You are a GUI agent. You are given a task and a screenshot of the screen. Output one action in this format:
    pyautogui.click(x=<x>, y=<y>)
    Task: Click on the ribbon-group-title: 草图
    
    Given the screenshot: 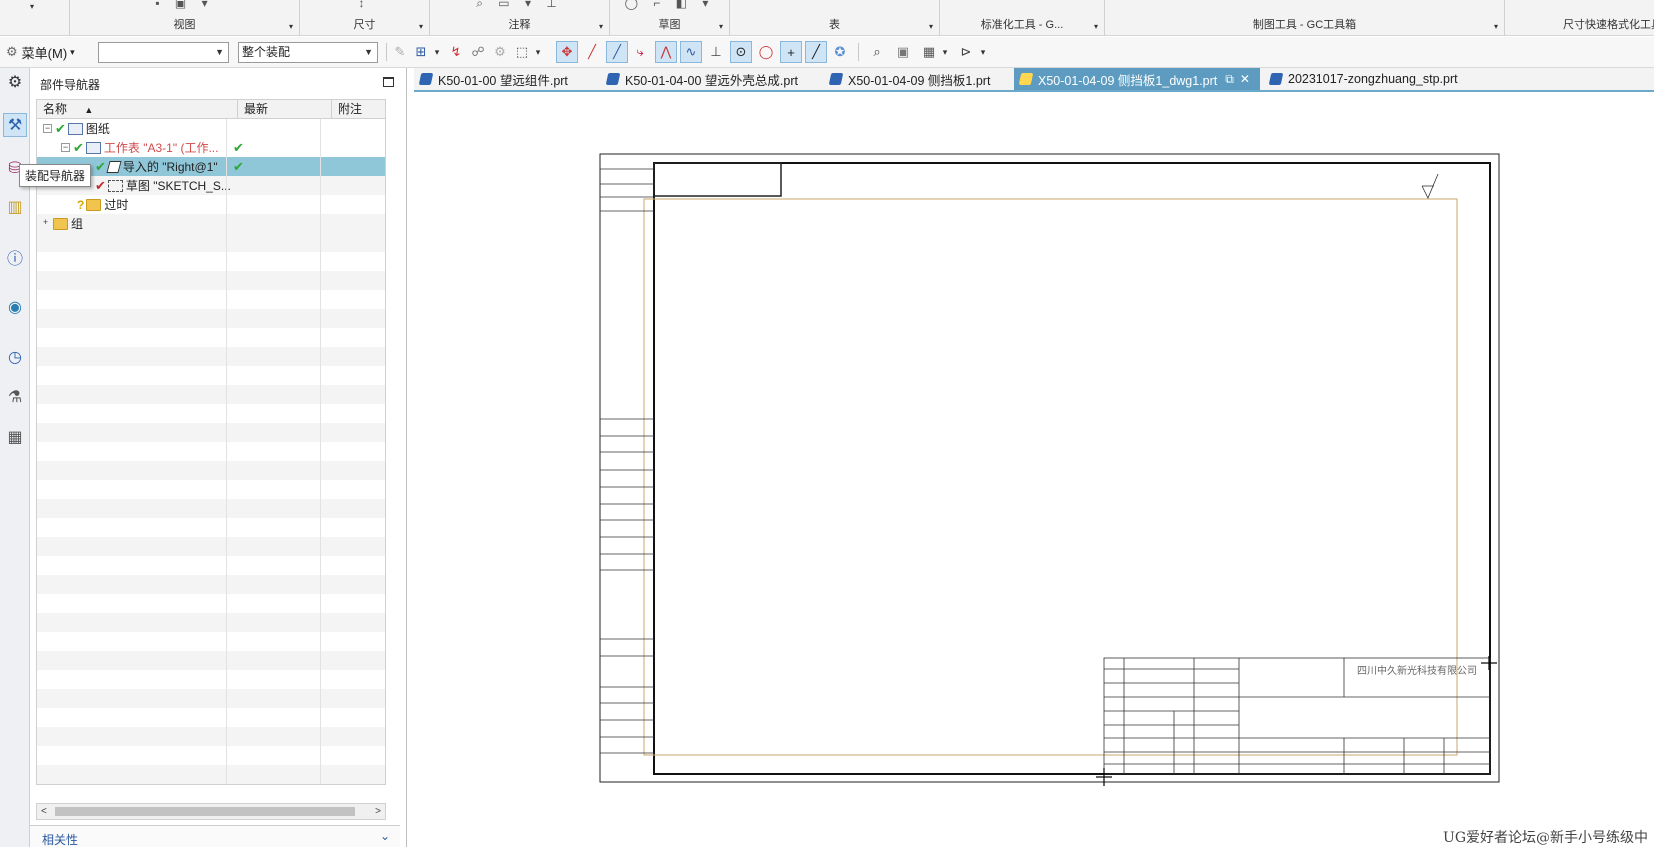 What is the action you would take?
    pyautogui.click(x=669, y=25)
    